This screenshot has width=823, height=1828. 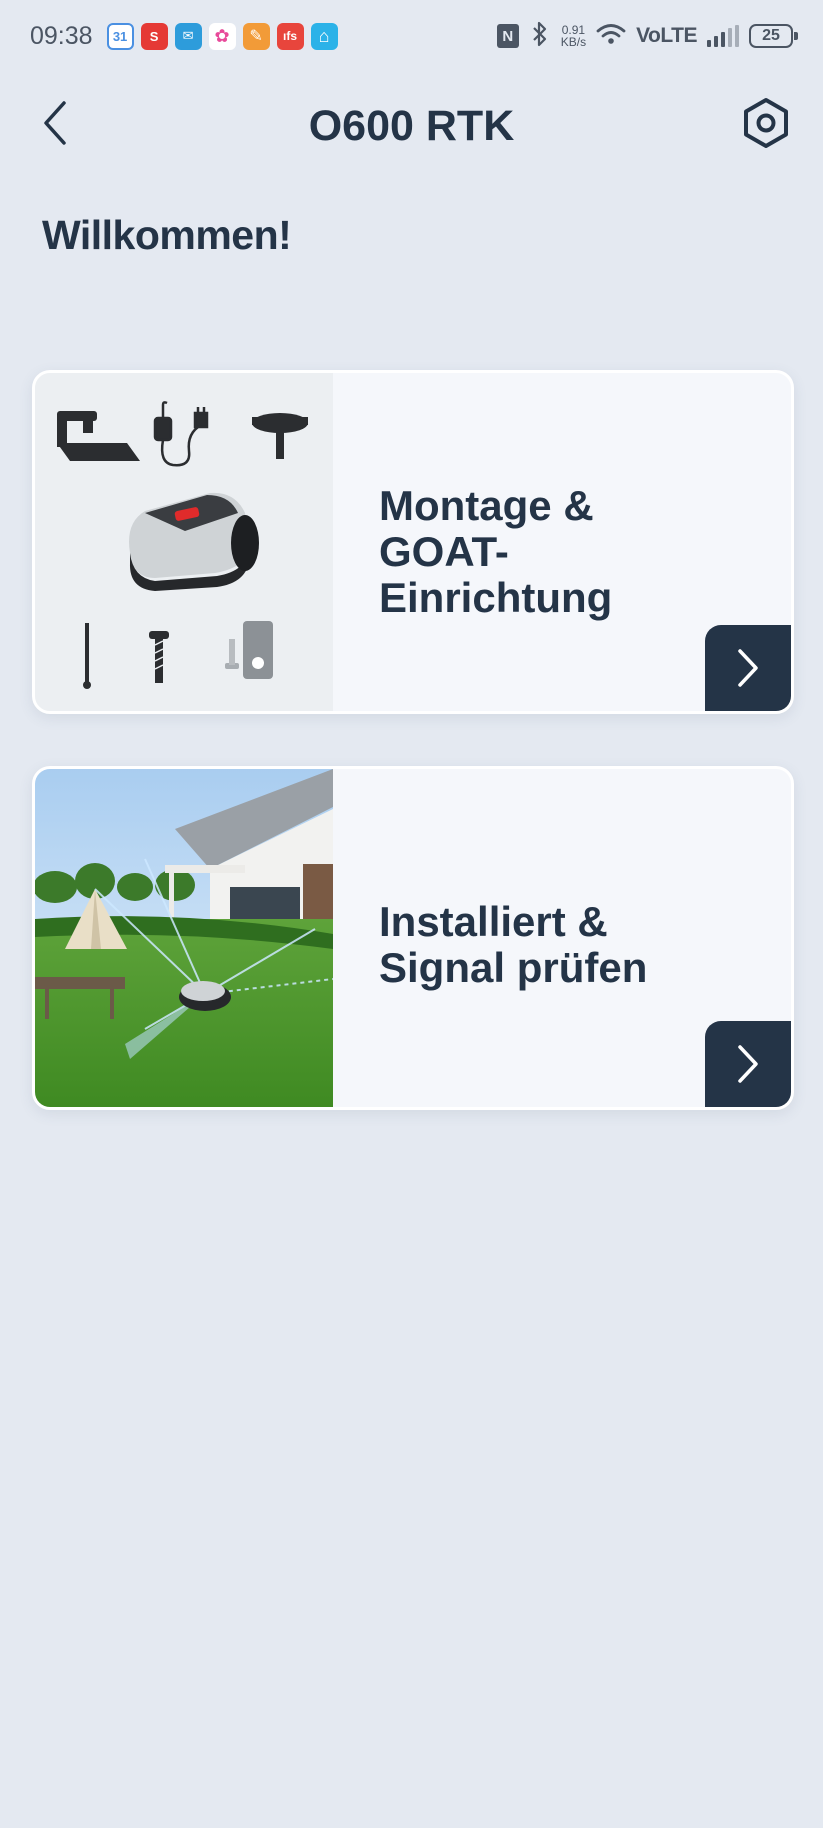 I want to click on mower-accessories-image, so click(x=184, y=542).